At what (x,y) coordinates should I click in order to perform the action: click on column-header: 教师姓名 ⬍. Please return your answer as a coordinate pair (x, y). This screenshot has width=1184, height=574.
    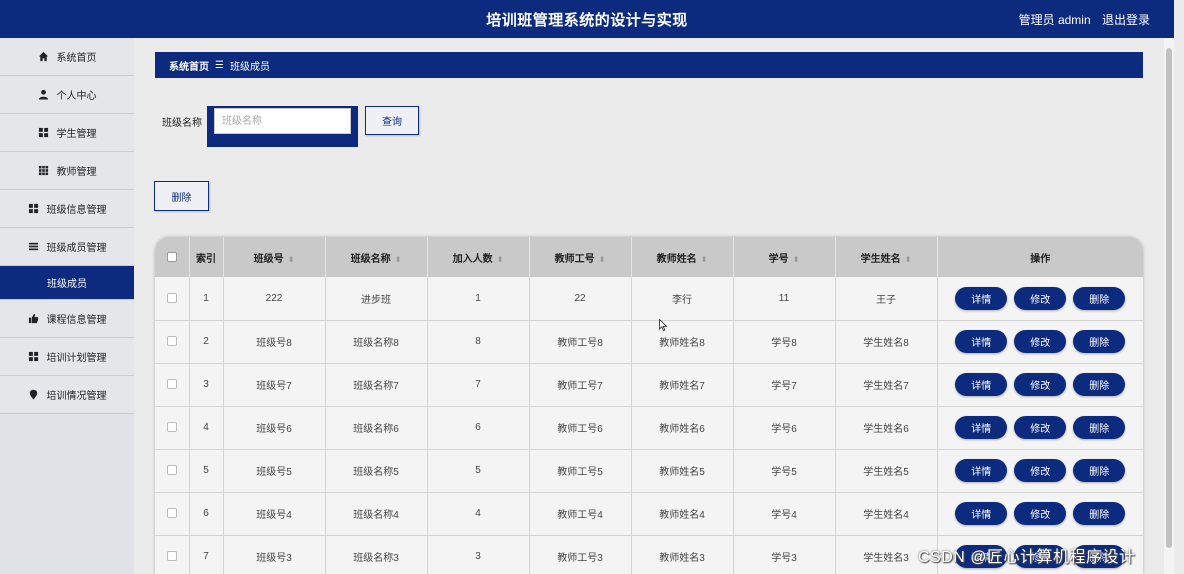
    Looking at the image, I should click on (682, 257).